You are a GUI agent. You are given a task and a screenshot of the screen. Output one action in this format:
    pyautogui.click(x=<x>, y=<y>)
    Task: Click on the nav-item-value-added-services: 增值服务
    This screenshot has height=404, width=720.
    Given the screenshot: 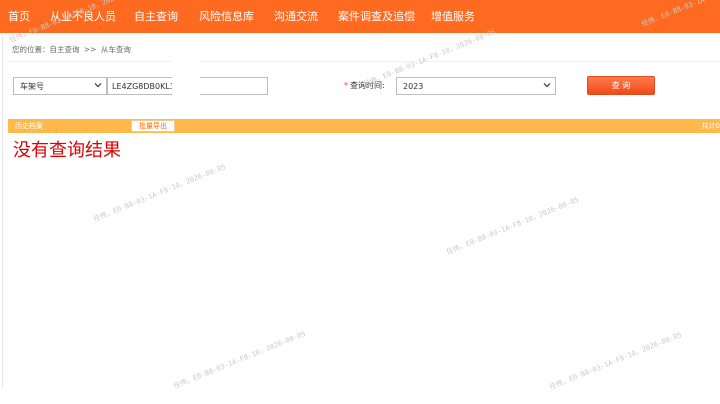 What is the action you would take?
    pyautogui.click(x=453, y=16)
    